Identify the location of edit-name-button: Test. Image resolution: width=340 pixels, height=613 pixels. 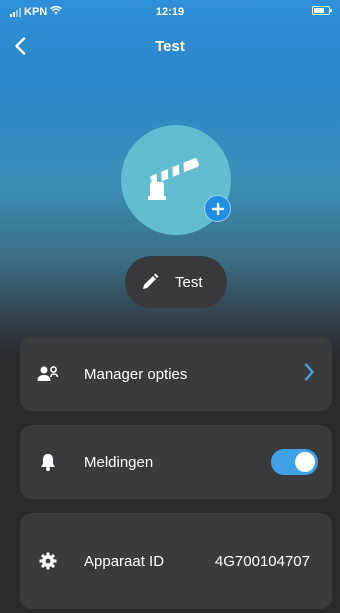
(176, 282).